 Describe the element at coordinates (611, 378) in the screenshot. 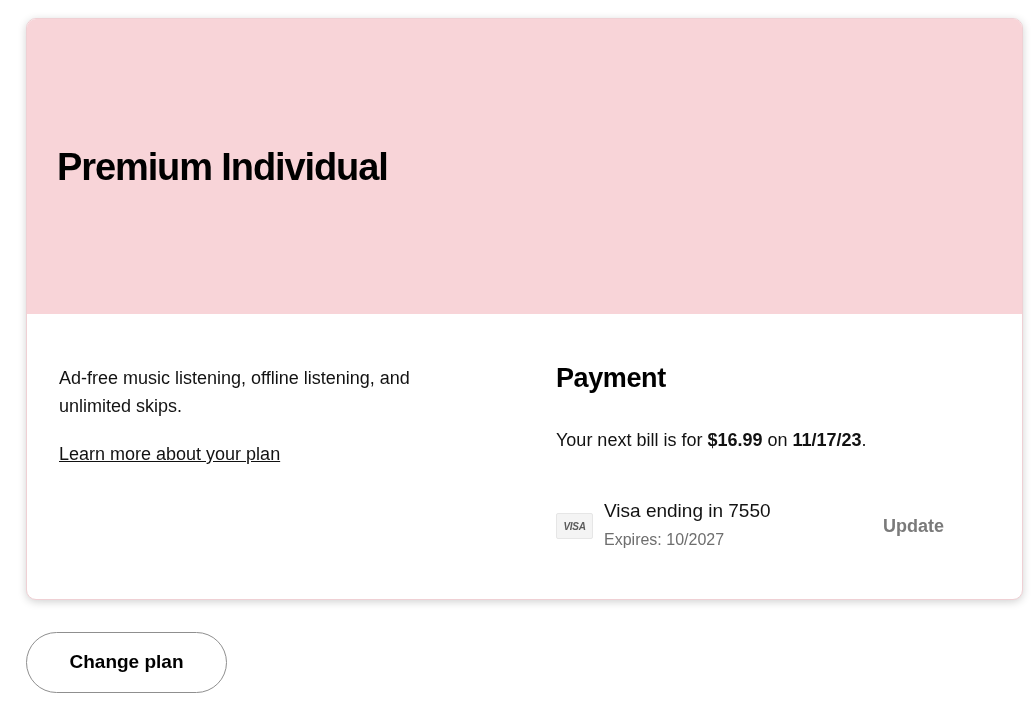

I see `payment-heading: Payment` at that location.